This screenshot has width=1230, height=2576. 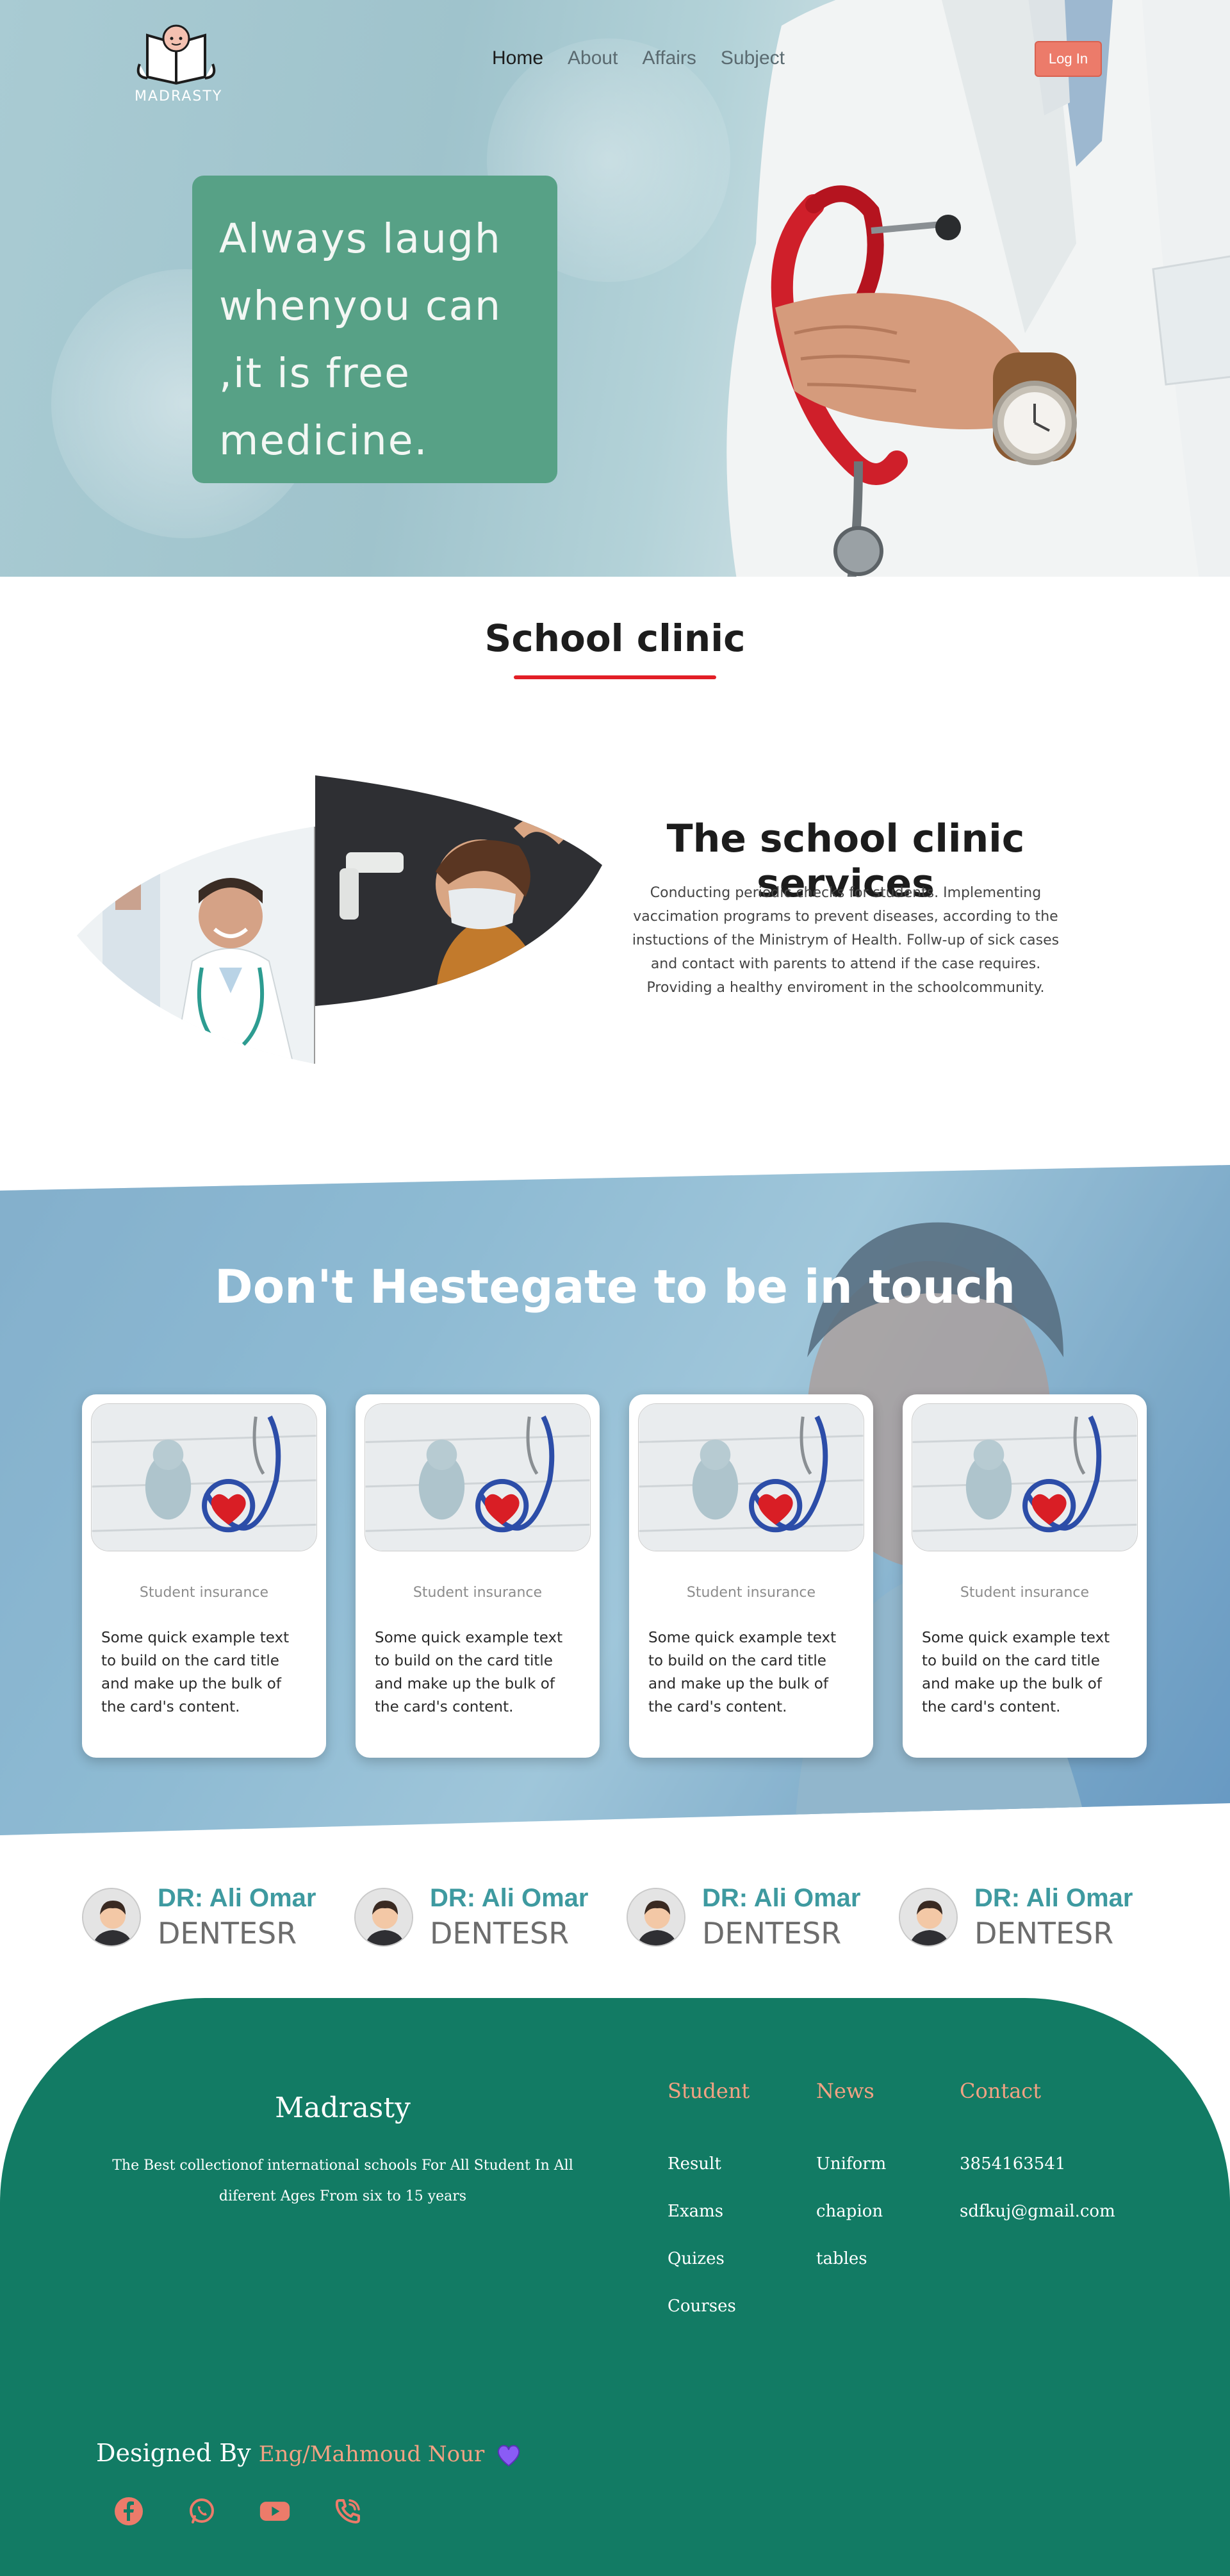 I want to click on footer-link: chapion, so click(x=851, y=2225).